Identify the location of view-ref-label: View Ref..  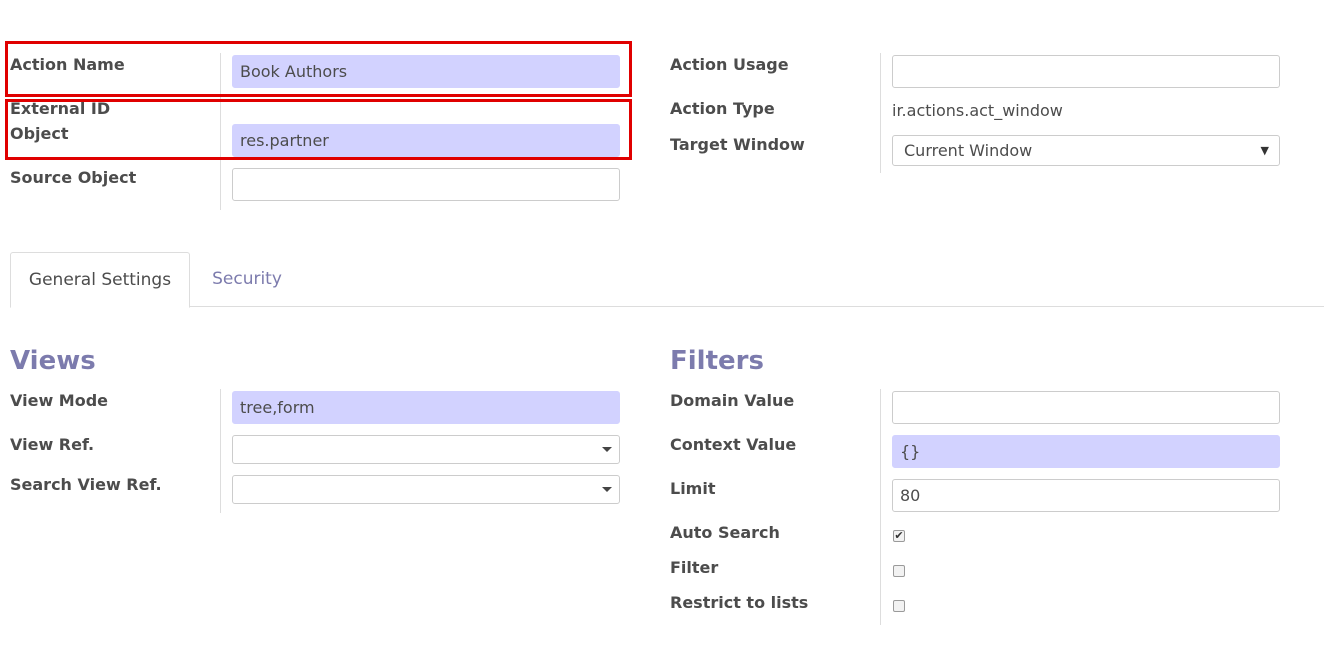
(52, 444).